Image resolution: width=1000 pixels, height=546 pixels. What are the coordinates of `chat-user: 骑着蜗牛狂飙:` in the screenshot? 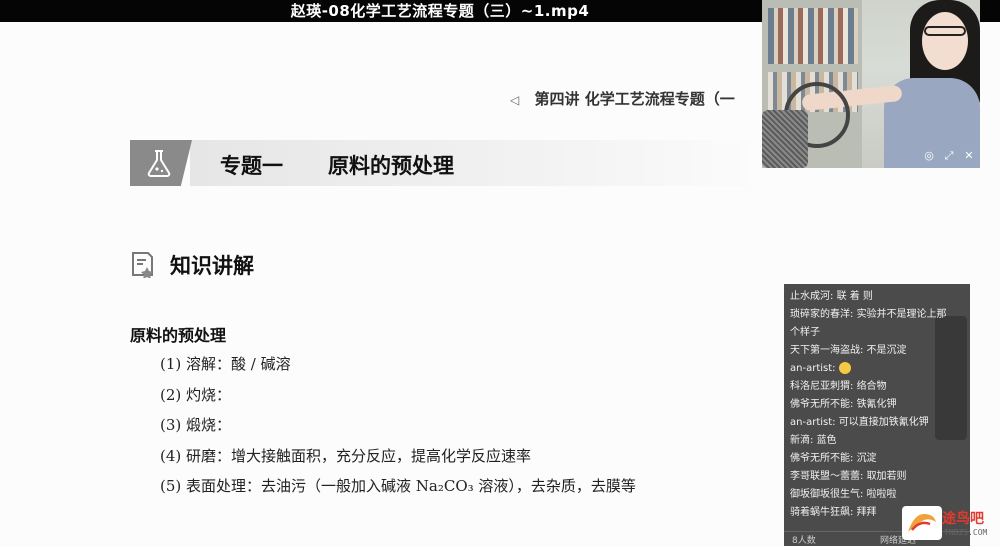 It's located at (822, 512).